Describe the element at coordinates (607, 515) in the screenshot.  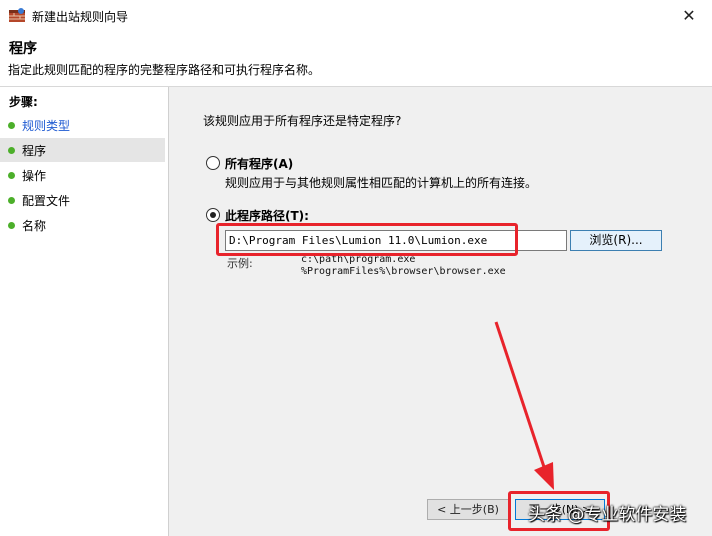
I see `watermark: 头条 @专业软件安装` at that location.